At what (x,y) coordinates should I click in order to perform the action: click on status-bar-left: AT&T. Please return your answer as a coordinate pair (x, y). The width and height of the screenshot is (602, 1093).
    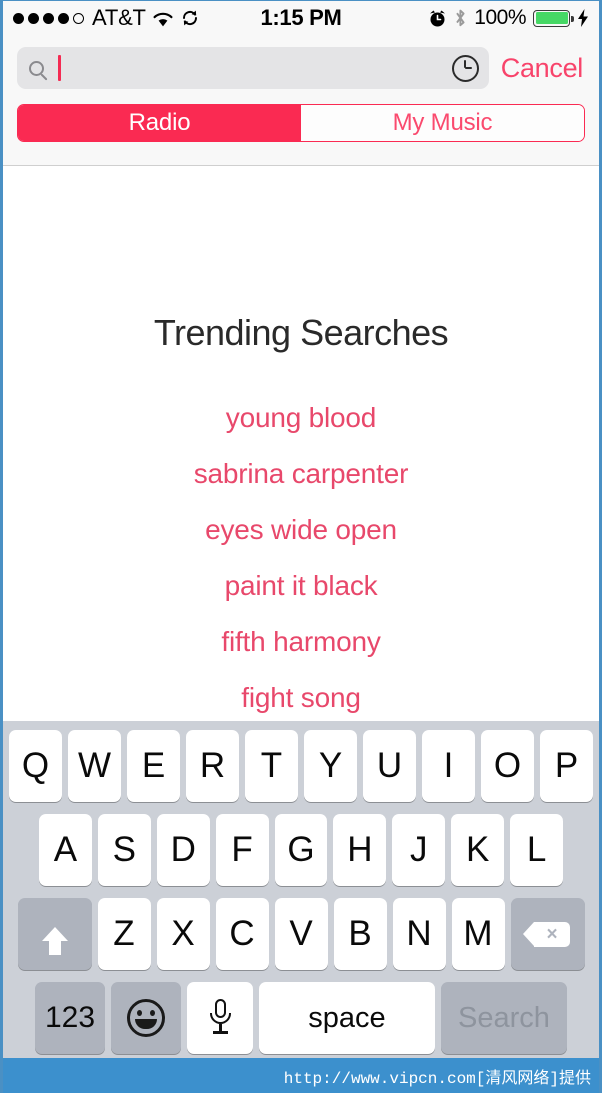
    Looking at the image, I should click on (106, 18).